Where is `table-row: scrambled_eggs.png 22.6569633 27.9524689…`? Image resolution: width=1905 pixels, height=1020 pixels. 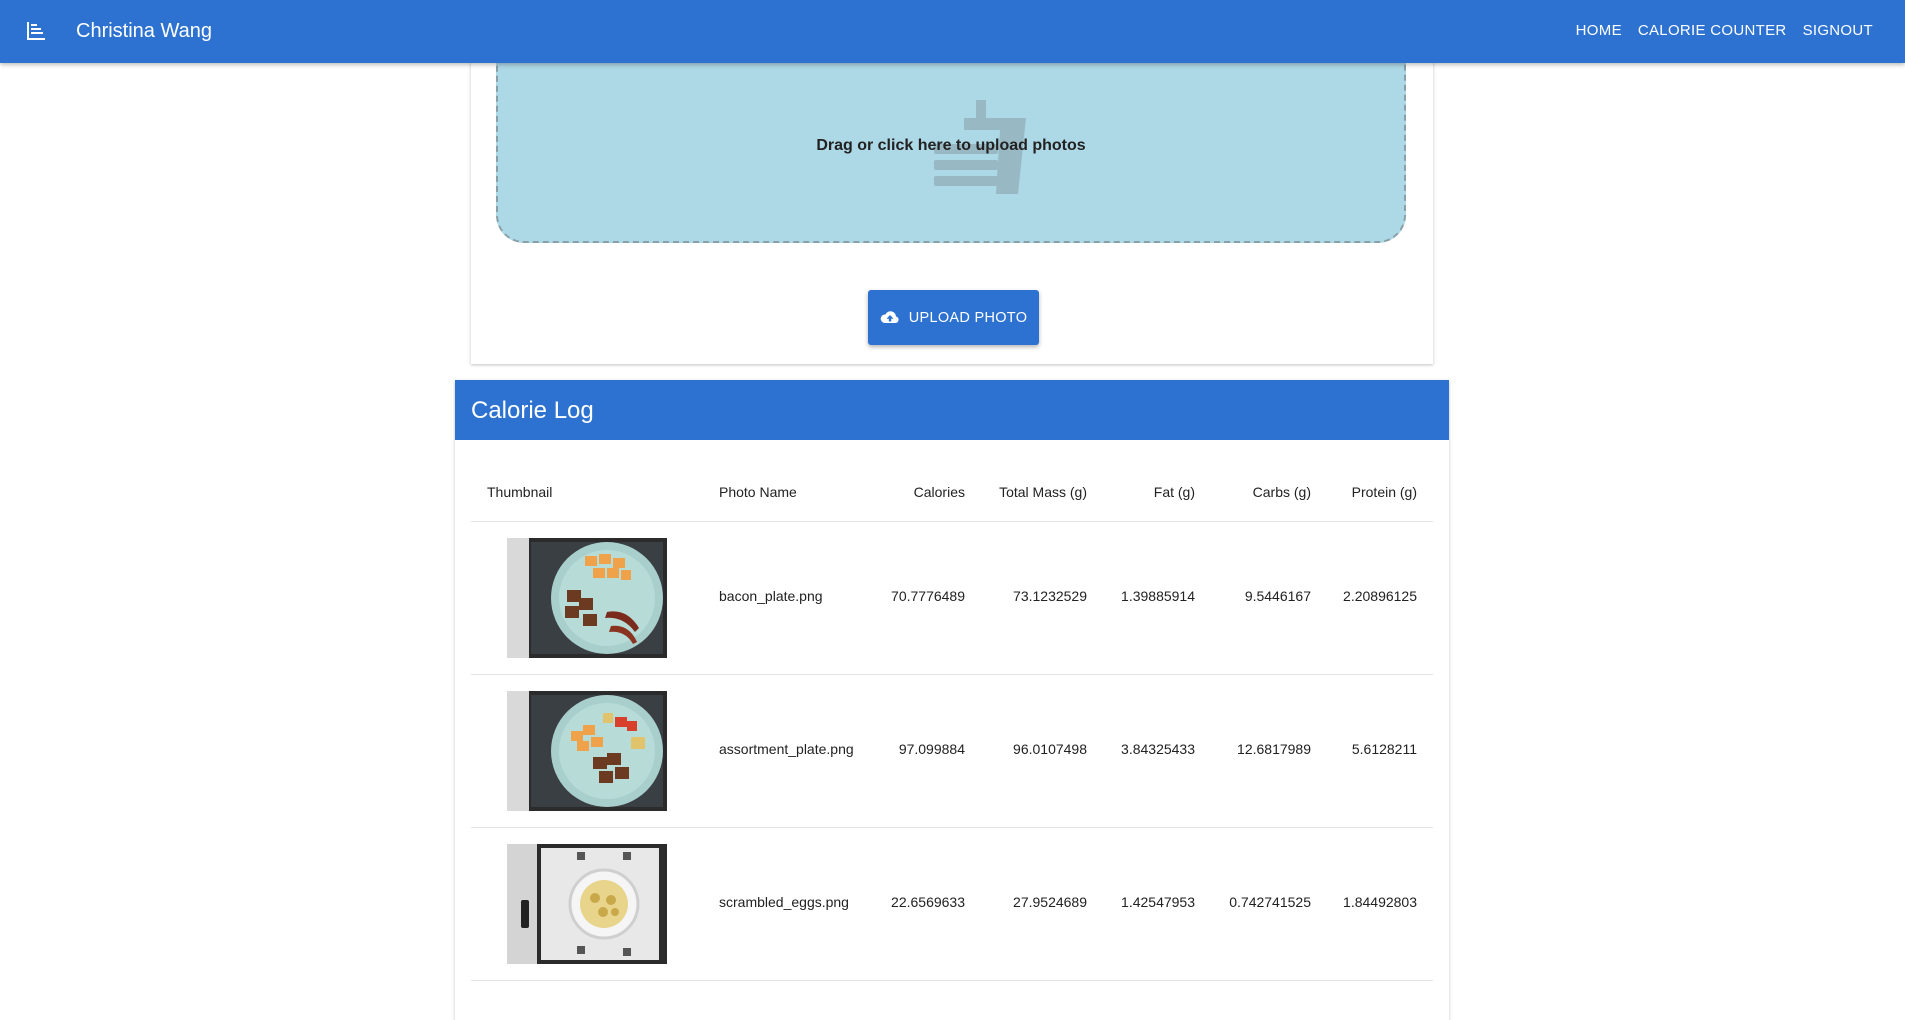 table-row: scrambled_eggs.png 22.6569633 27.9524689… is located at coordinates (952, 904).